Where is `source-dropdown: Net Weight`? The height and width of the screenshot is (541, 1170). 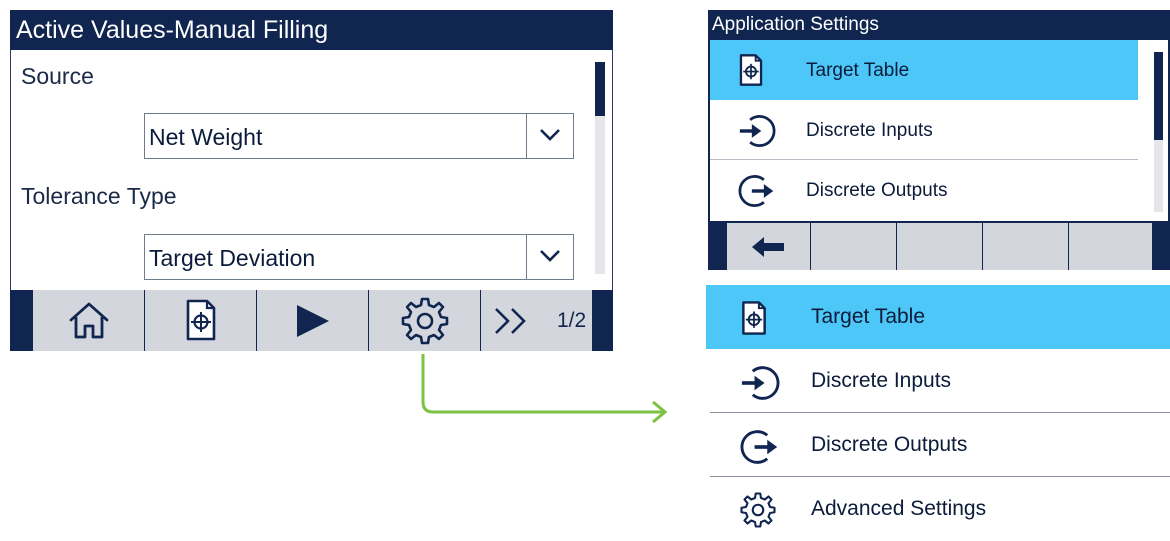
source-dropdown: Net Weight is located at coordinates (359, 136).